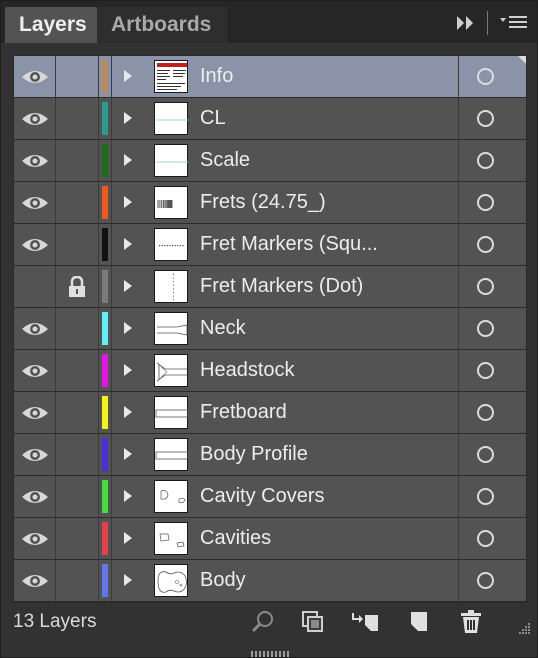 This screenshot has width=538, height=658. I want to click on layer-name: Fretboard, so click(243, 412).